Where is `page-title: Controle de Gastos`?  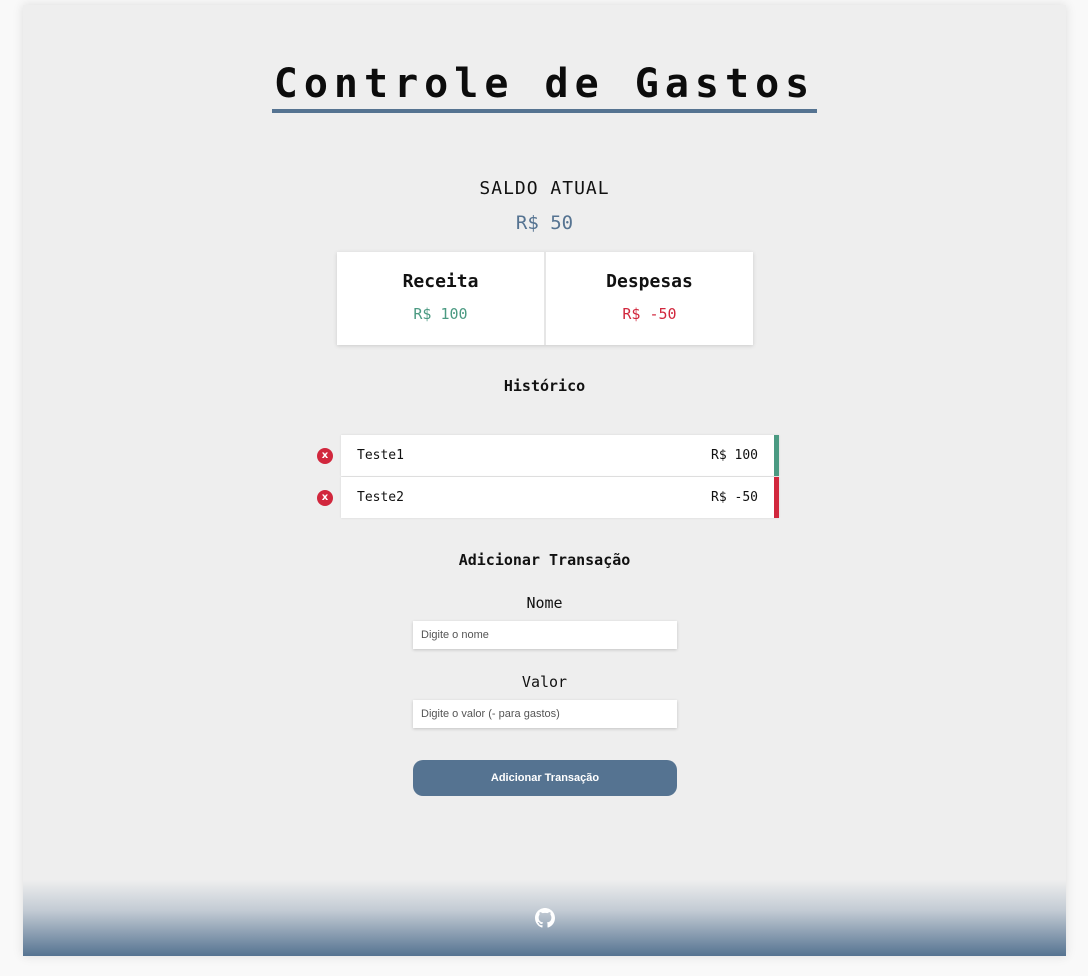 page-title: Controle de Gastos is located at coordinates (544, 87).